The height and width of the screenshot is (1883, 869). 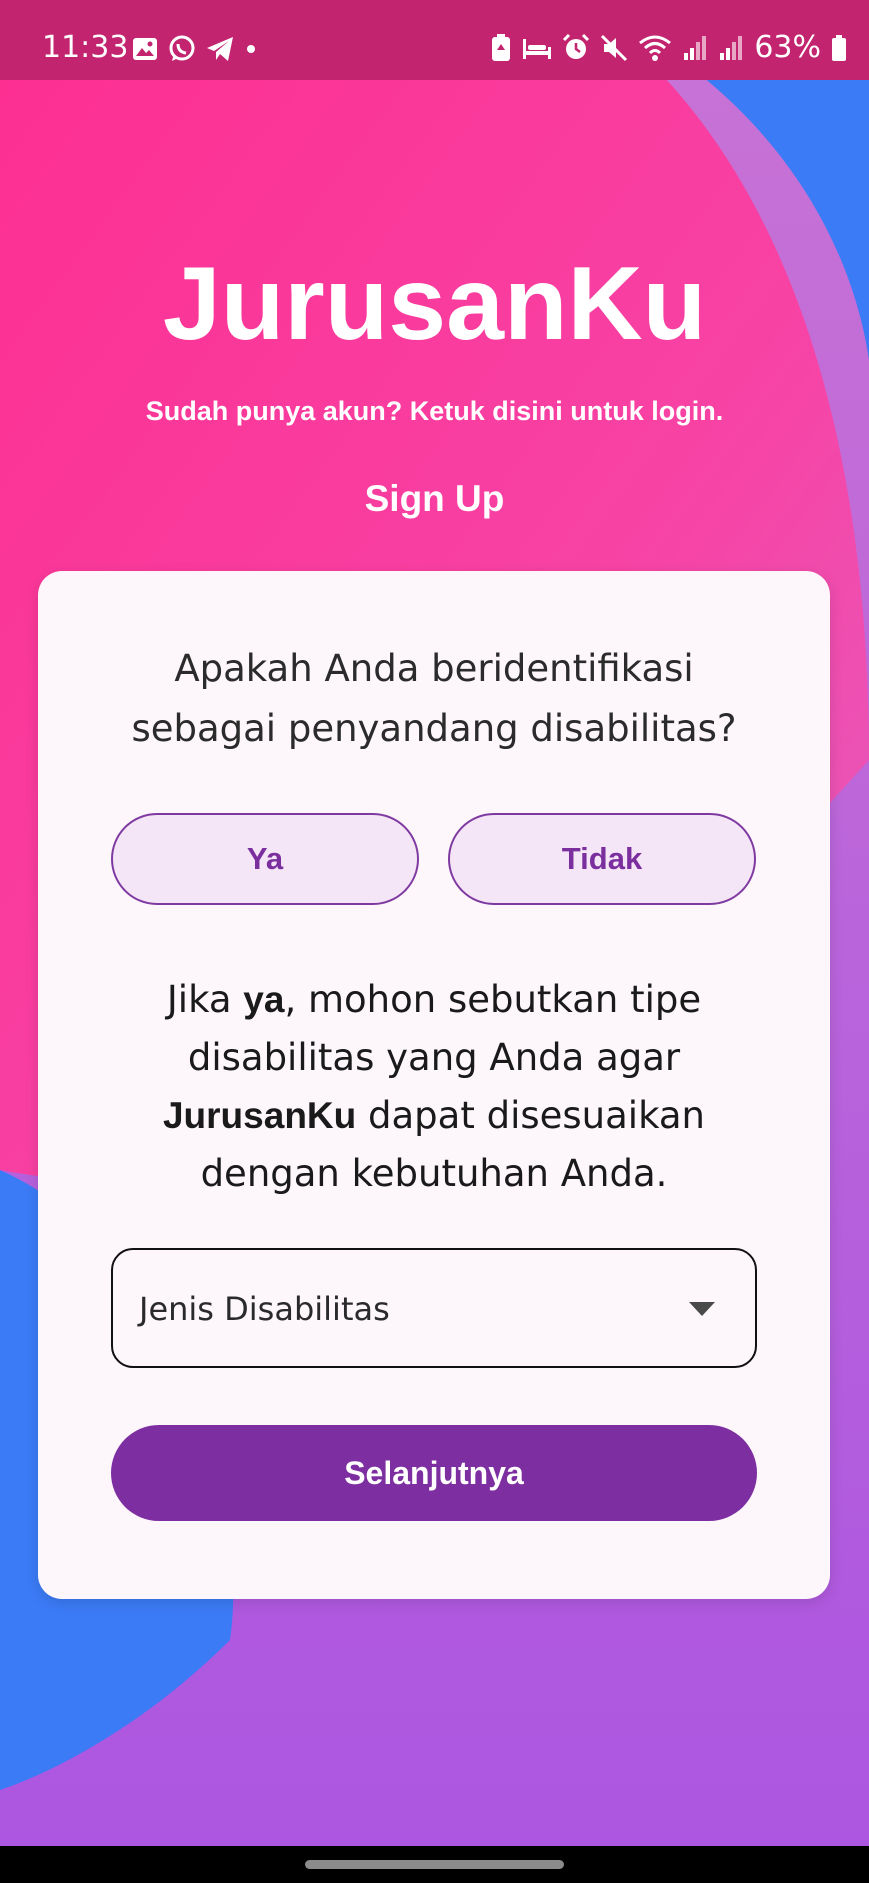 What do you see at coordinates (702, 1309) in the screenshot?
I see `chevron-down-icon` at bounding box center [702, 1309].